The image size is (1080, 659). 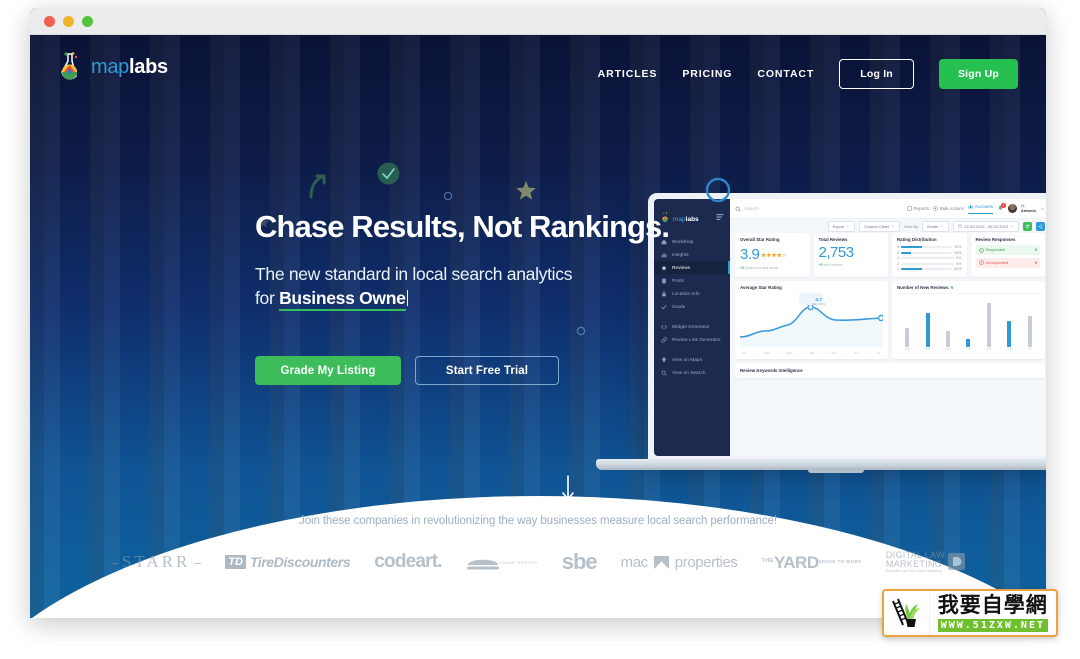 What do you see at coordinates (992, 605) in the screenshot?
I see `watermark-title: 我要自學網` at bounding box center [992, 605].